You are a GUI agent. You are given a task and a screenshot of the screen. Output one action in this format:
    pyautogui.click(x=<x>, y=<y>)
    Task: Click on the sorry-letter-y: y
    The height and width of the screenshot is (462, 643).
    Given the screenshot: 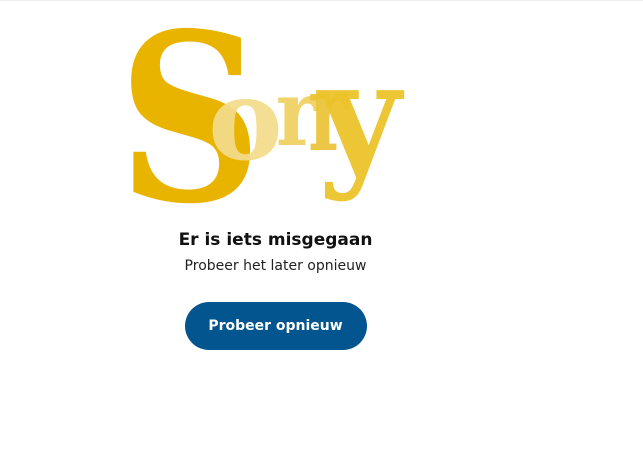 What is the action you would take?
    pyautogui.click(x=359, y=116)
    